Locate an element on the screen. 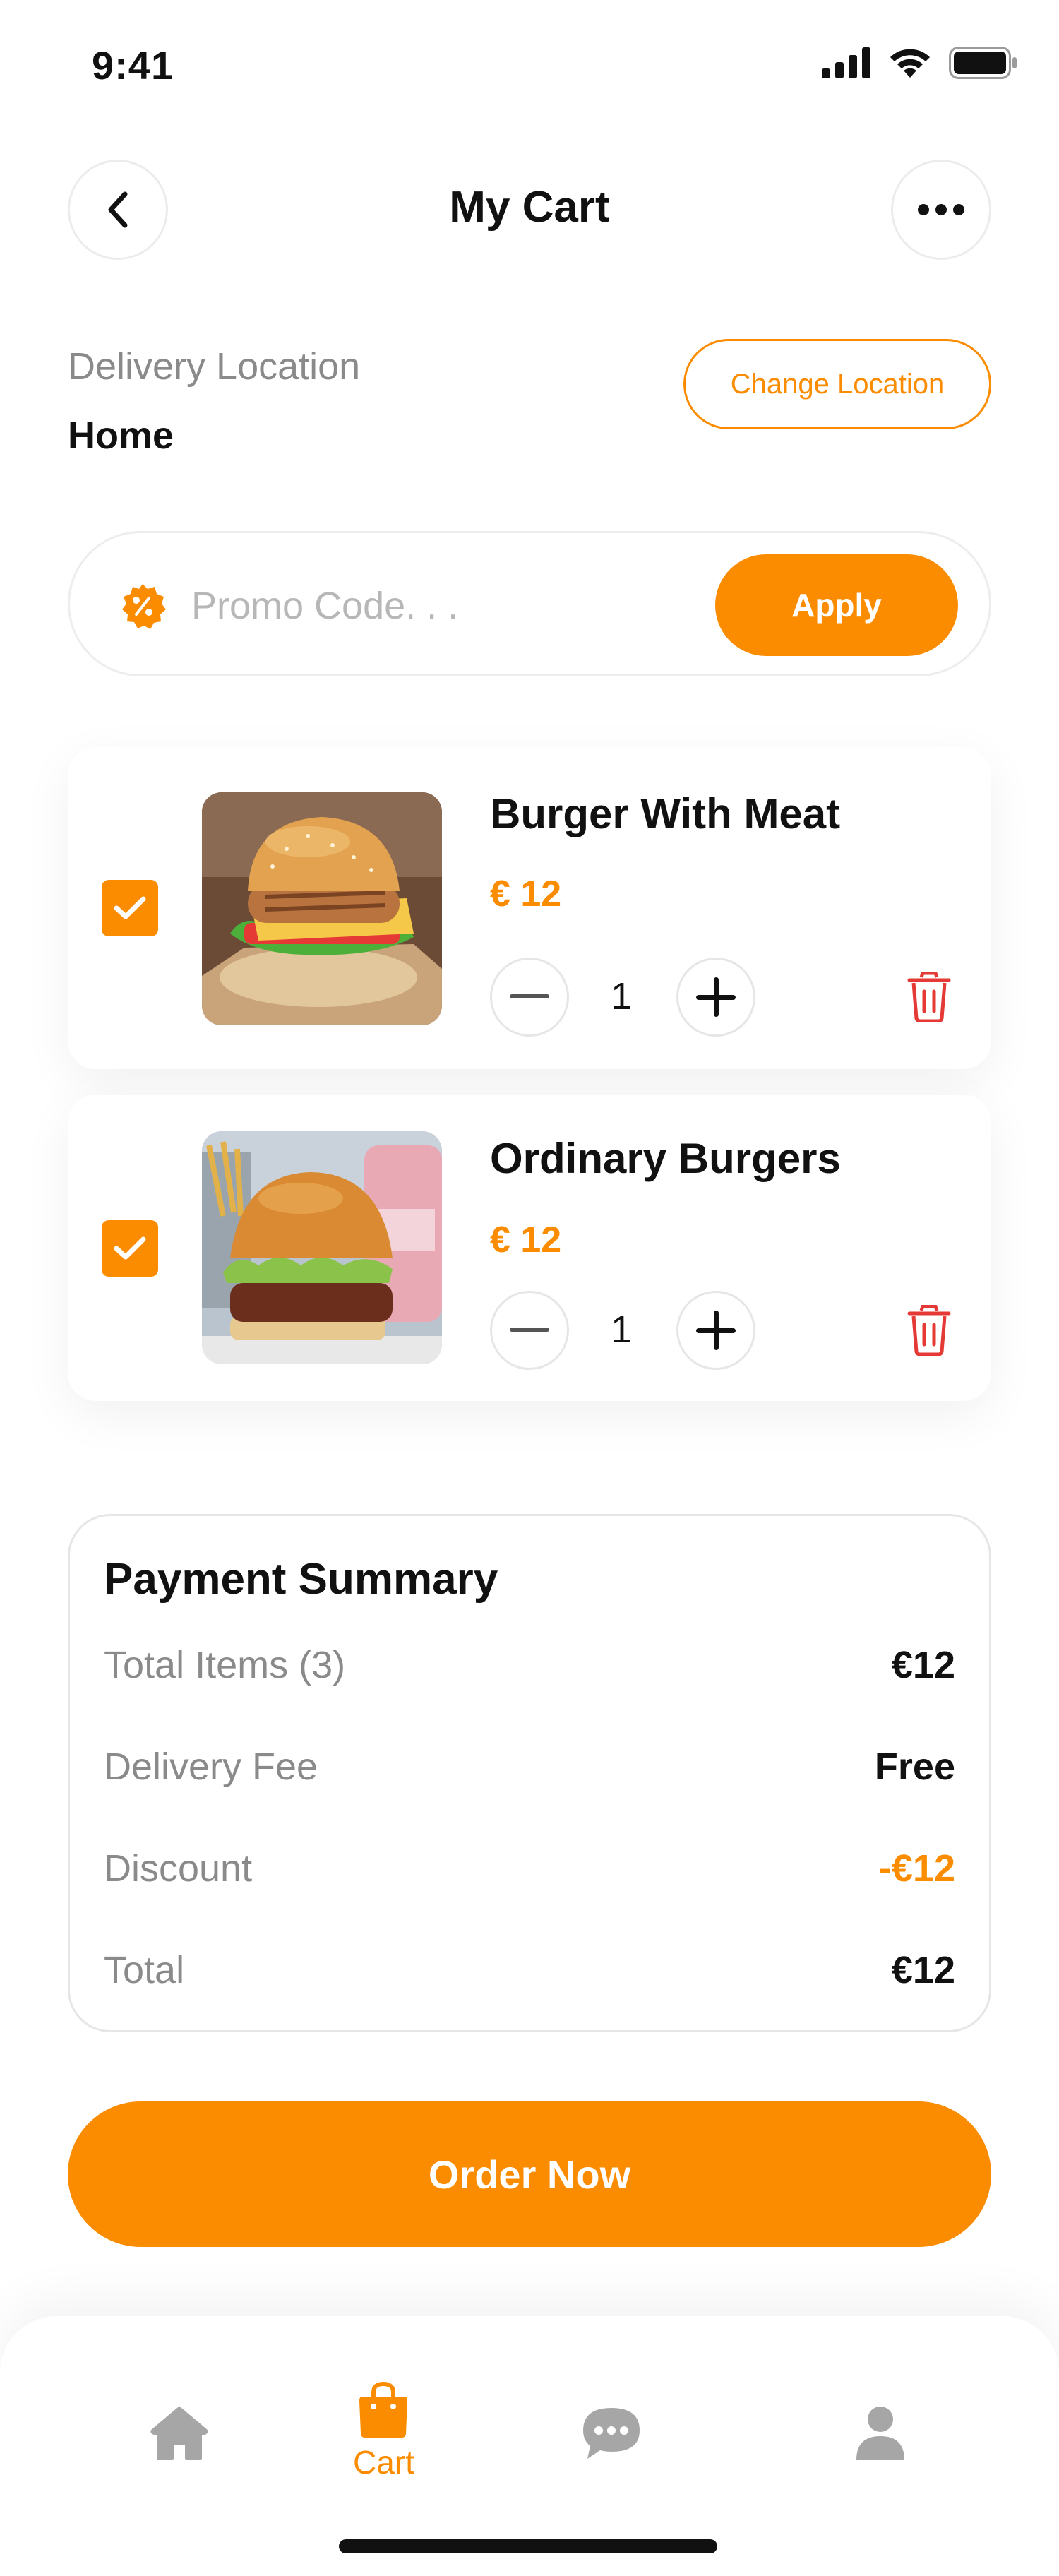  bag-icon is located at coordinates (383, 2409).